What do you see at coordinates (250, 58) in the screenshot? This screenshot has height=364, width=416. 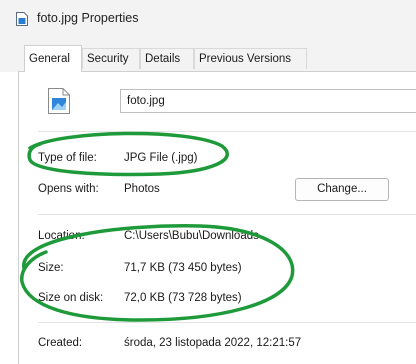 I see `tab-previous-versions: Previous Versions` at bounding box center [250, 58].